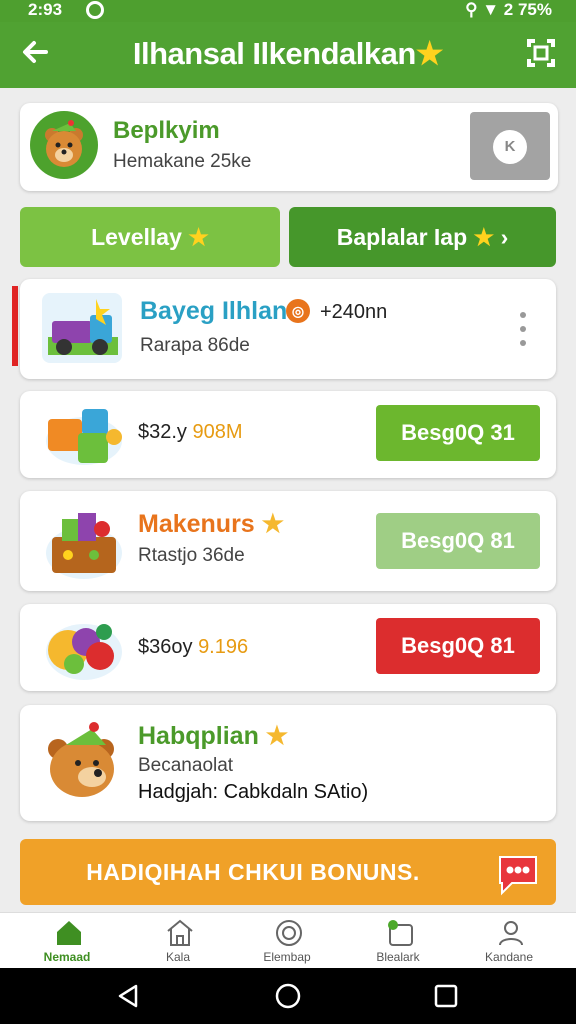  I want to click on item-detail: Hadgjah: Cabkdaln SAtio), so click(253, 792).